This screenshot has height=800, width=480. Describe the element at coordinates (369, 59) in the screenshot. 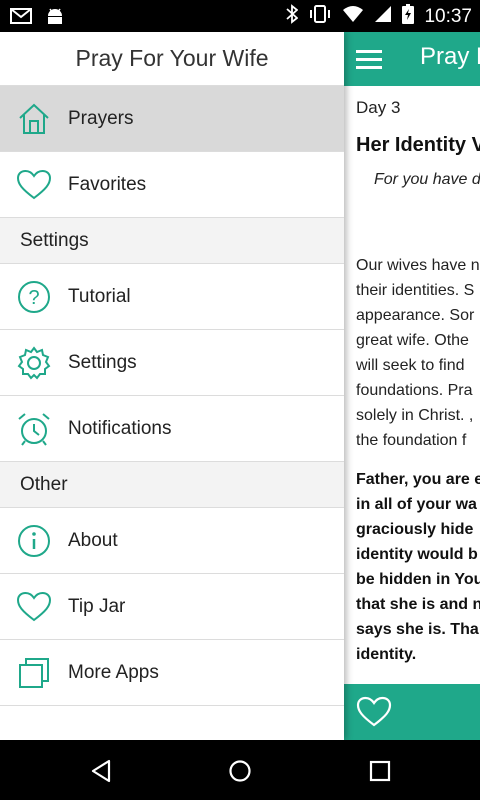

I see `hamburger-menu-icon` at that location.